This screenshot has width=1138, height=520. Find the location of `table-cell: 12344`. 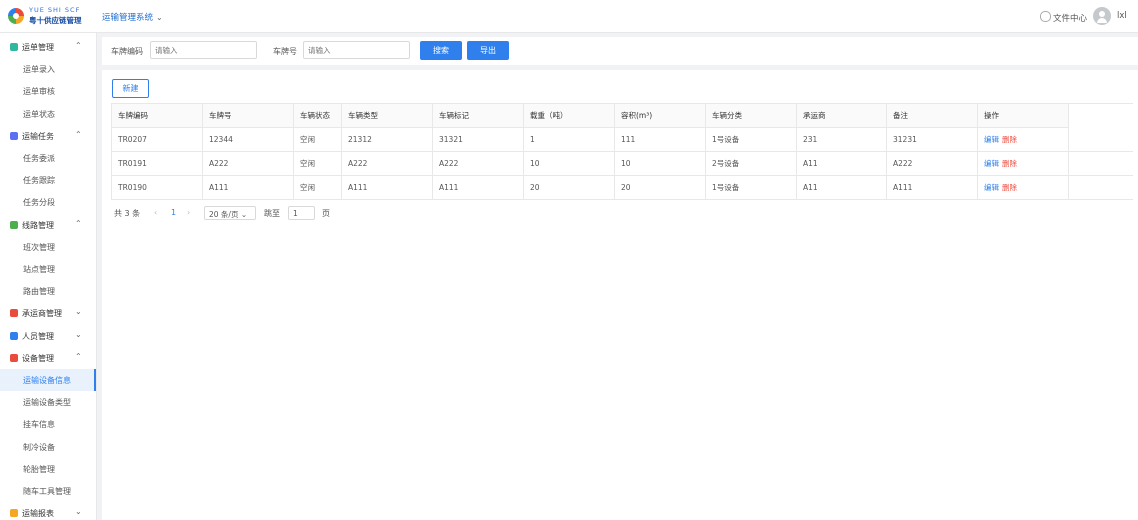

table-cell: 12344 is located at coordinates (248, 139).